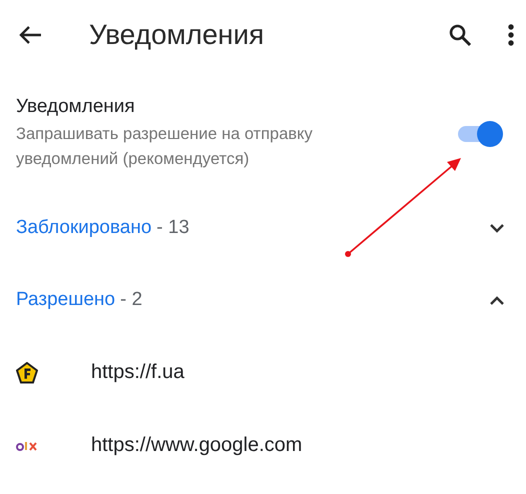 Image resolution: width=526 pixels, height=494 pixels. What do you see at coordinates (460, 35) in the screenshot?
I see `search-icon` at bounding box center [460, 35].